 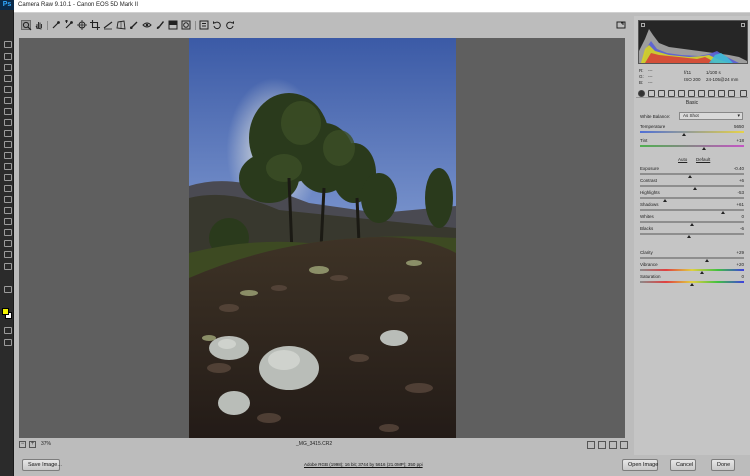 I want to click on highlights-track, so click(x=692, y=198).